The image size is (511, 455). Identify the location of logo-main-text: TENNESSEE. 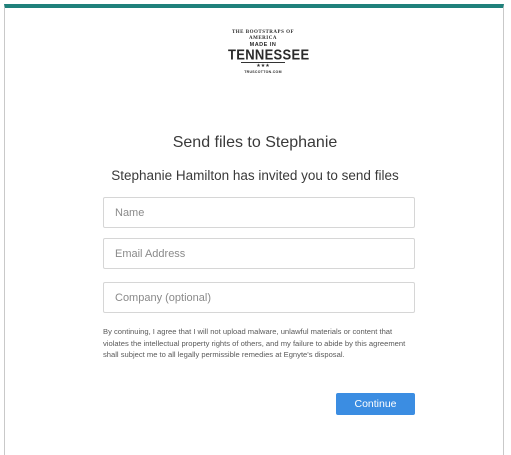
(269, 54).